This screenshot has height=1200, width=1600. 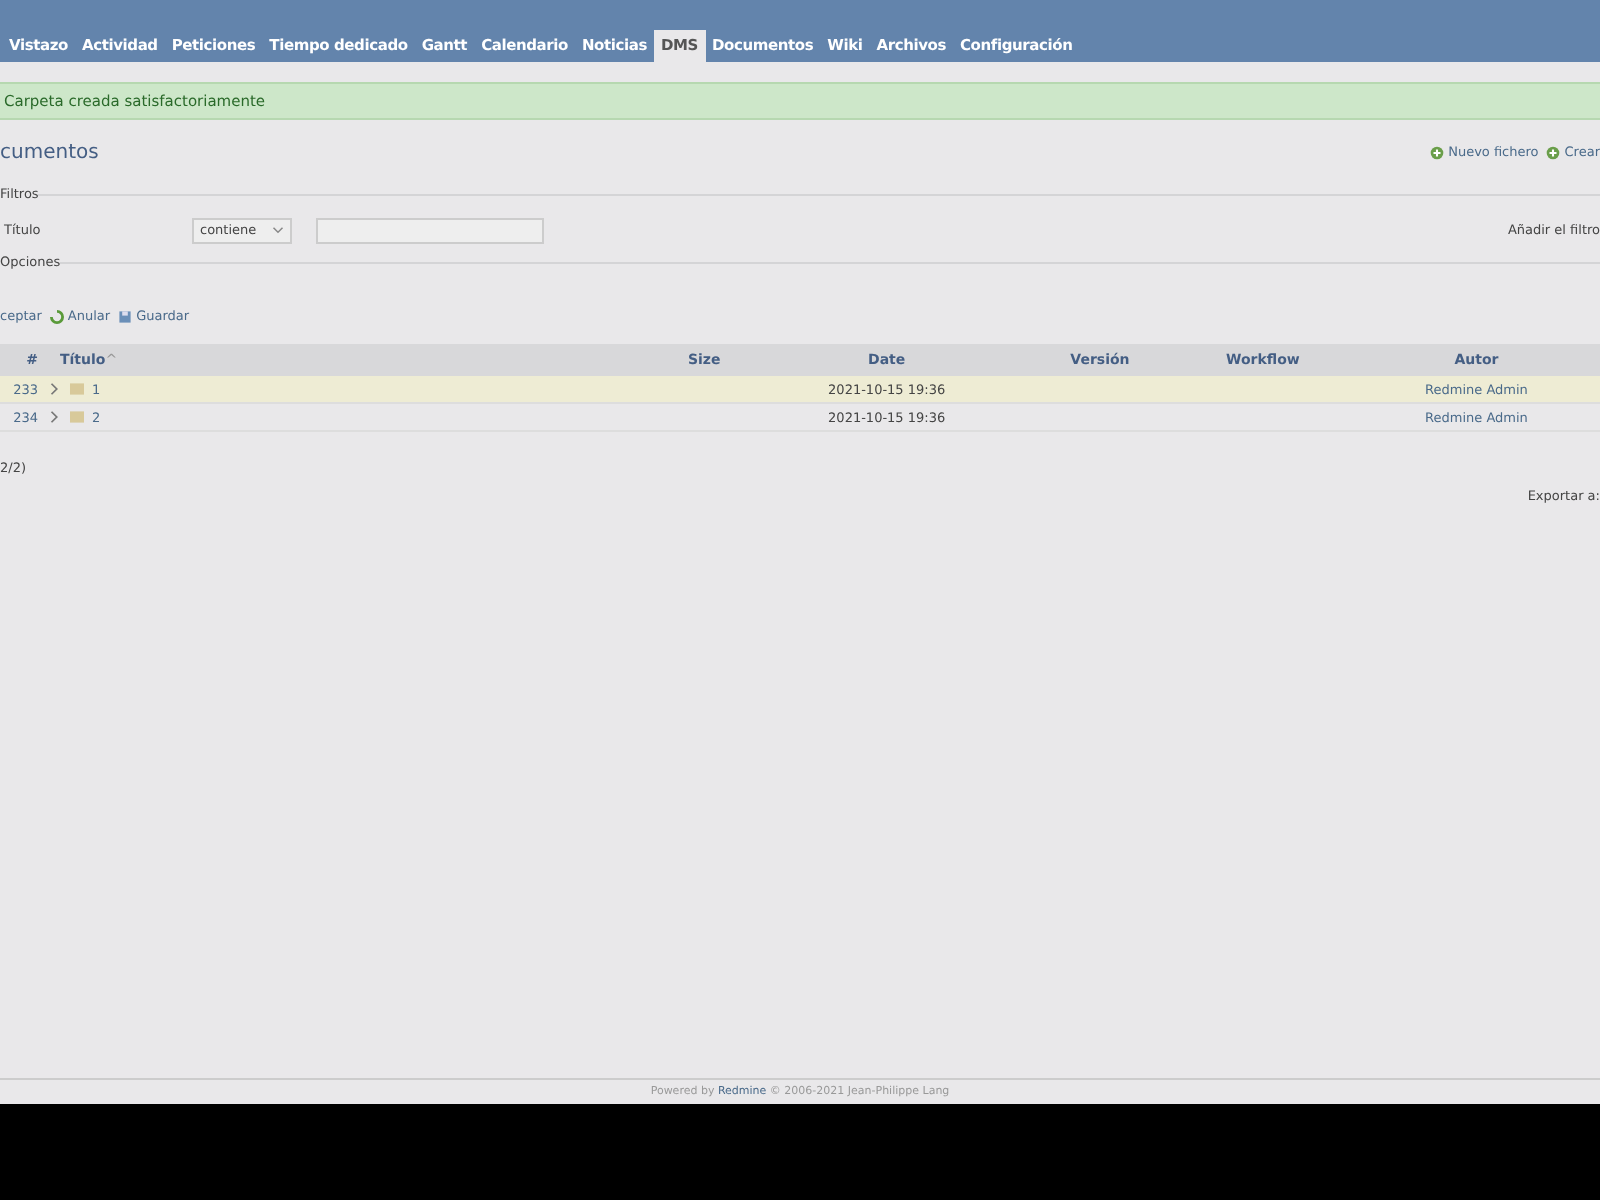 I want to click on reload-icon, so click(x=56, y=316).